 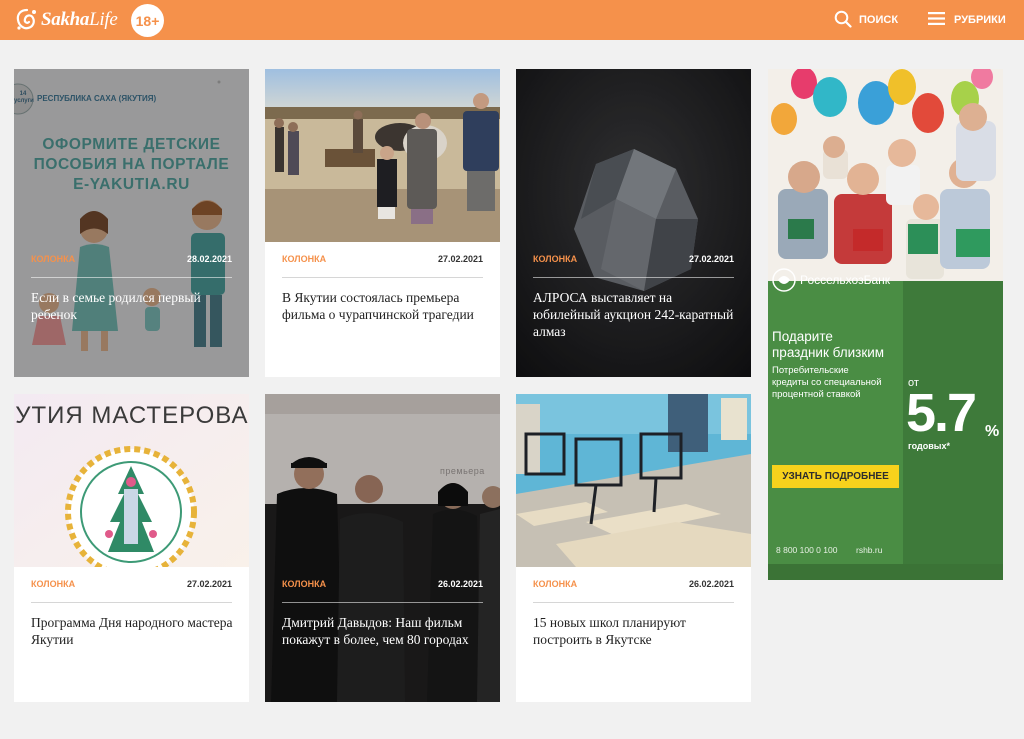 I want to click on ad-cta-button: УЗНАТЬ ПОДРОБНЕЕ, so click(x=835, y=476).